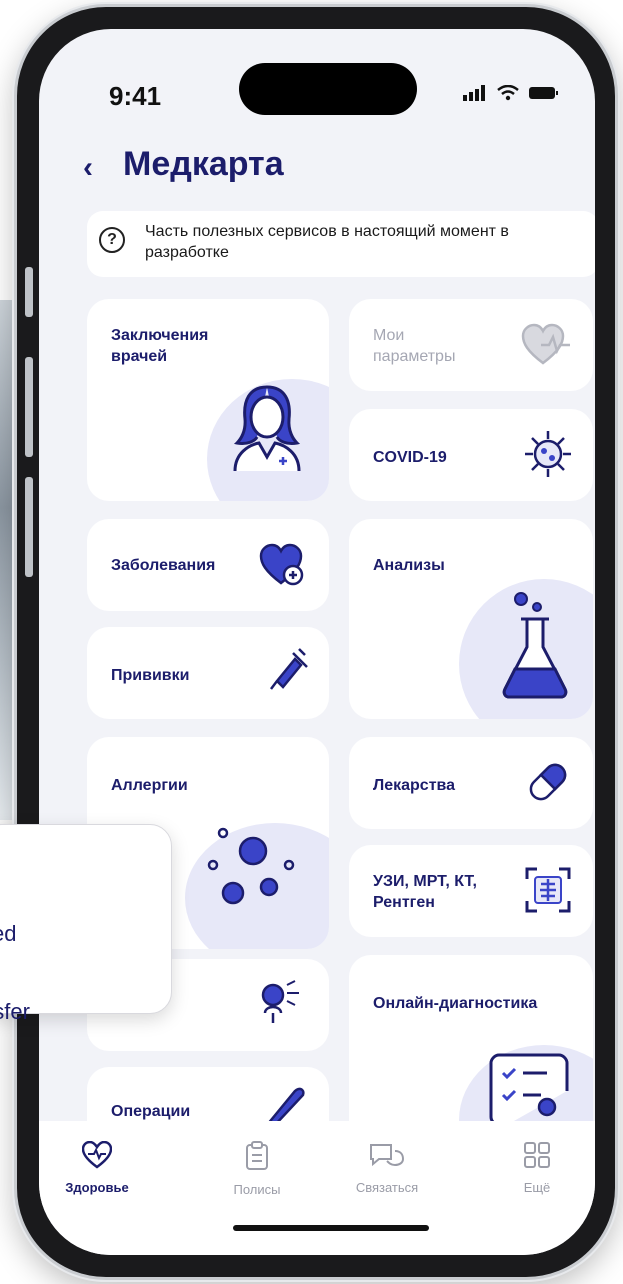  What do you see at coordinates (8, 933) in the screenshot?
I see `toast-line-1: ked` at bounding box center [8, 933].